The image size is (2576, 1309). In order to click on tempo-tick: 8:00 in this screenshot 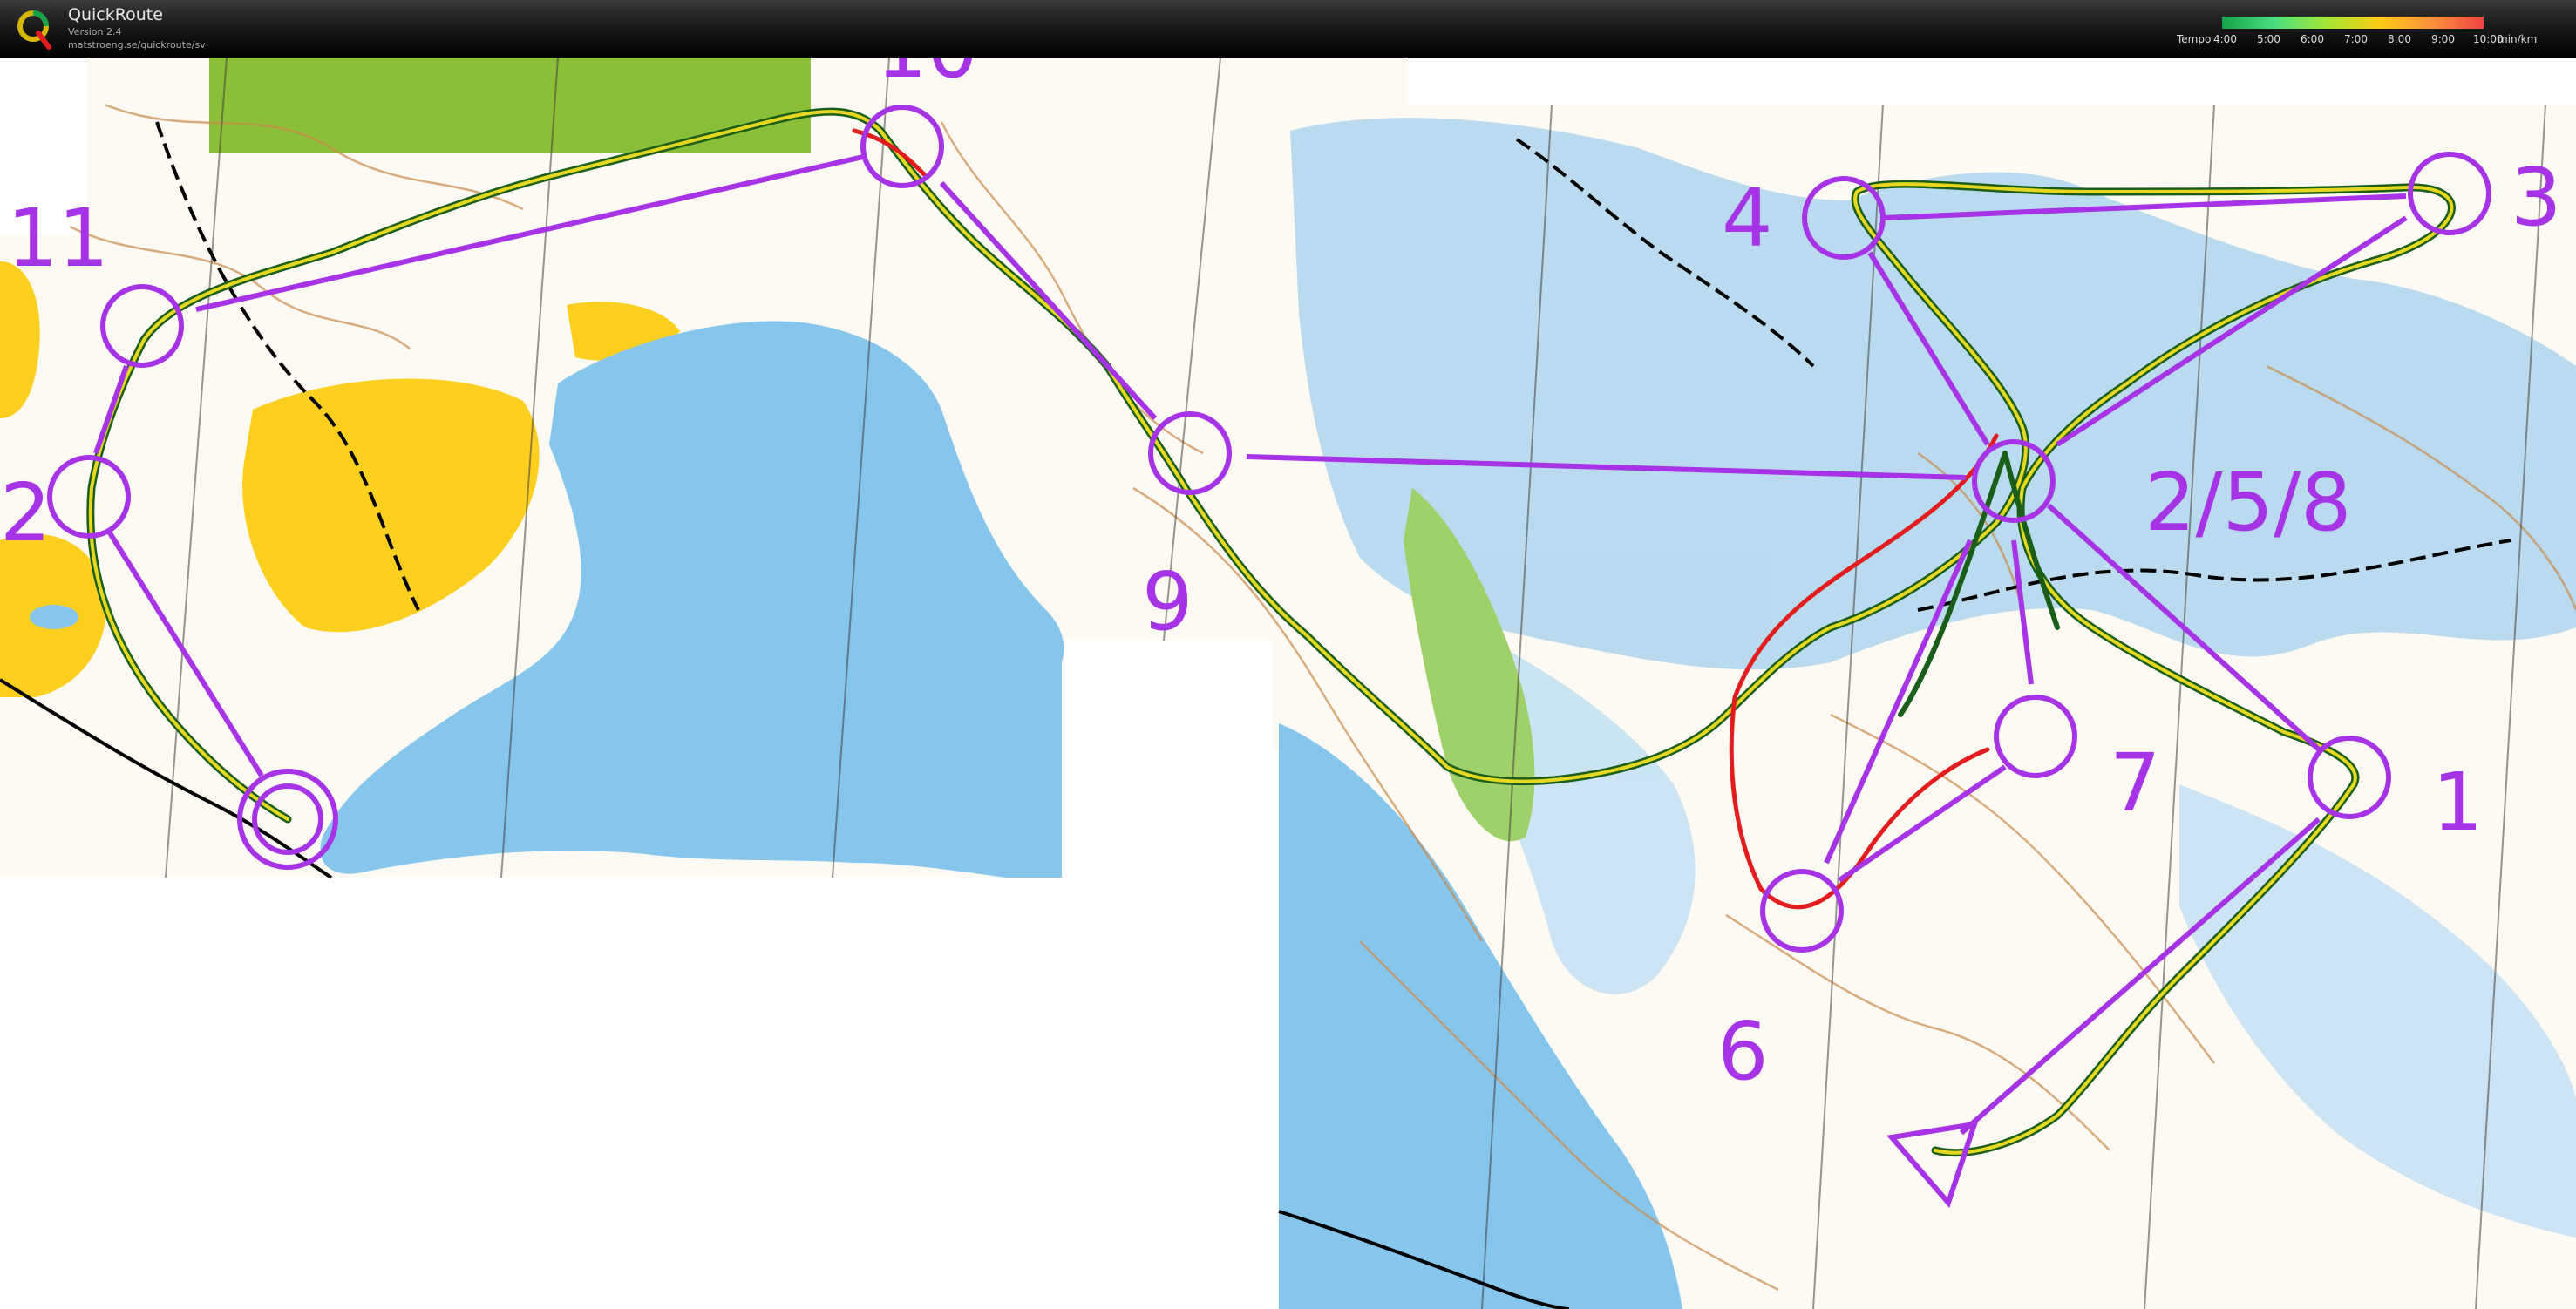, I will do `click(2399, 39)`.